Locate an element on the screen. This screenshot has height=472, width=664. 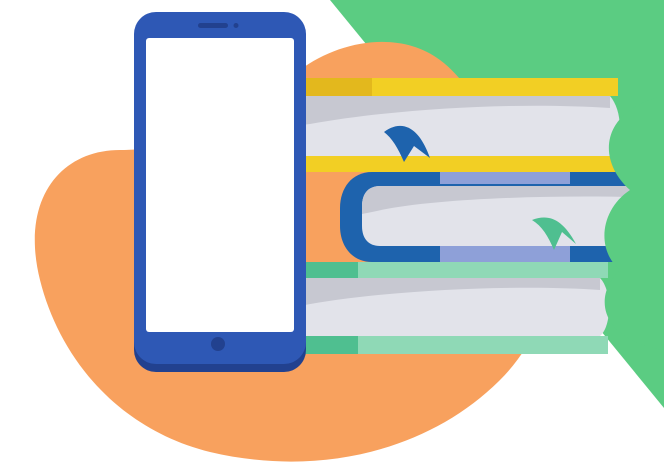
book-middle-band-top is located at coordinates (505, 178).